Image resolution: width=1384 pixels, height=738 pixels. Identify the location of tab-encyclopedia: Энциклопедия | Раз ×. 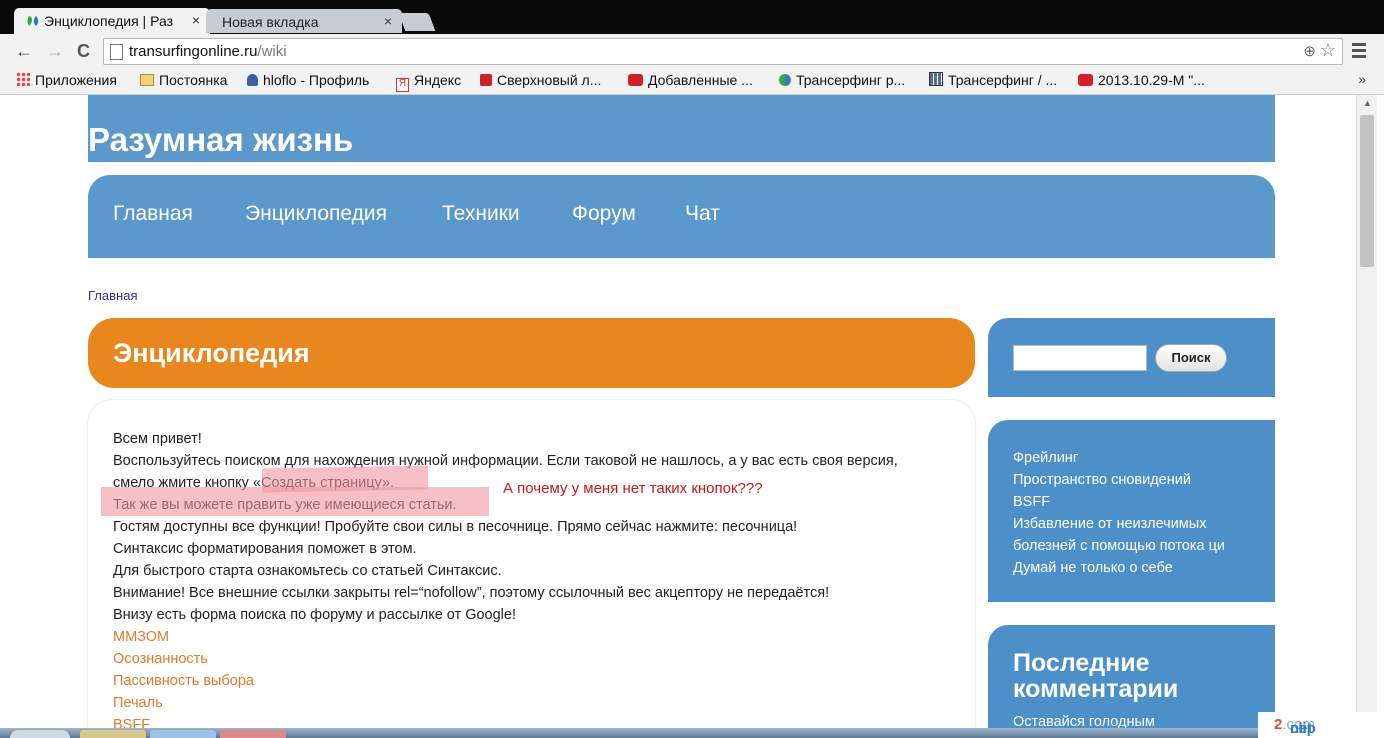
(112, 21).